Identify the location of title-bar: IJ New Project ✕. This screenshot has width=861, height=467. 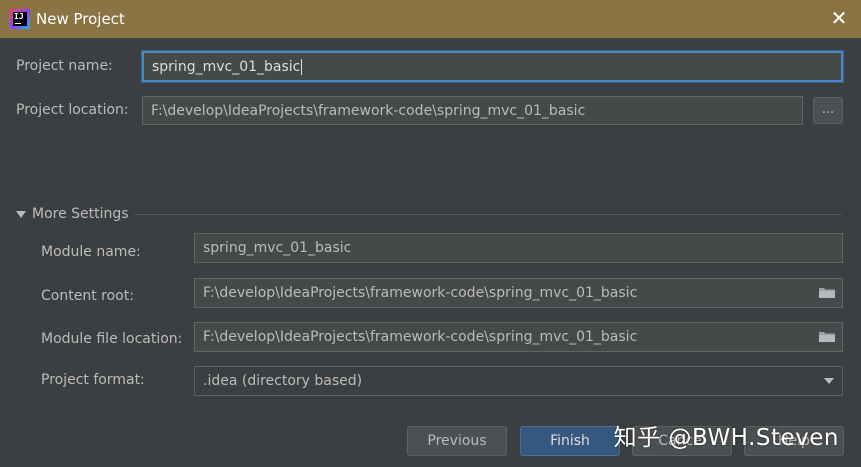
(430, 19).